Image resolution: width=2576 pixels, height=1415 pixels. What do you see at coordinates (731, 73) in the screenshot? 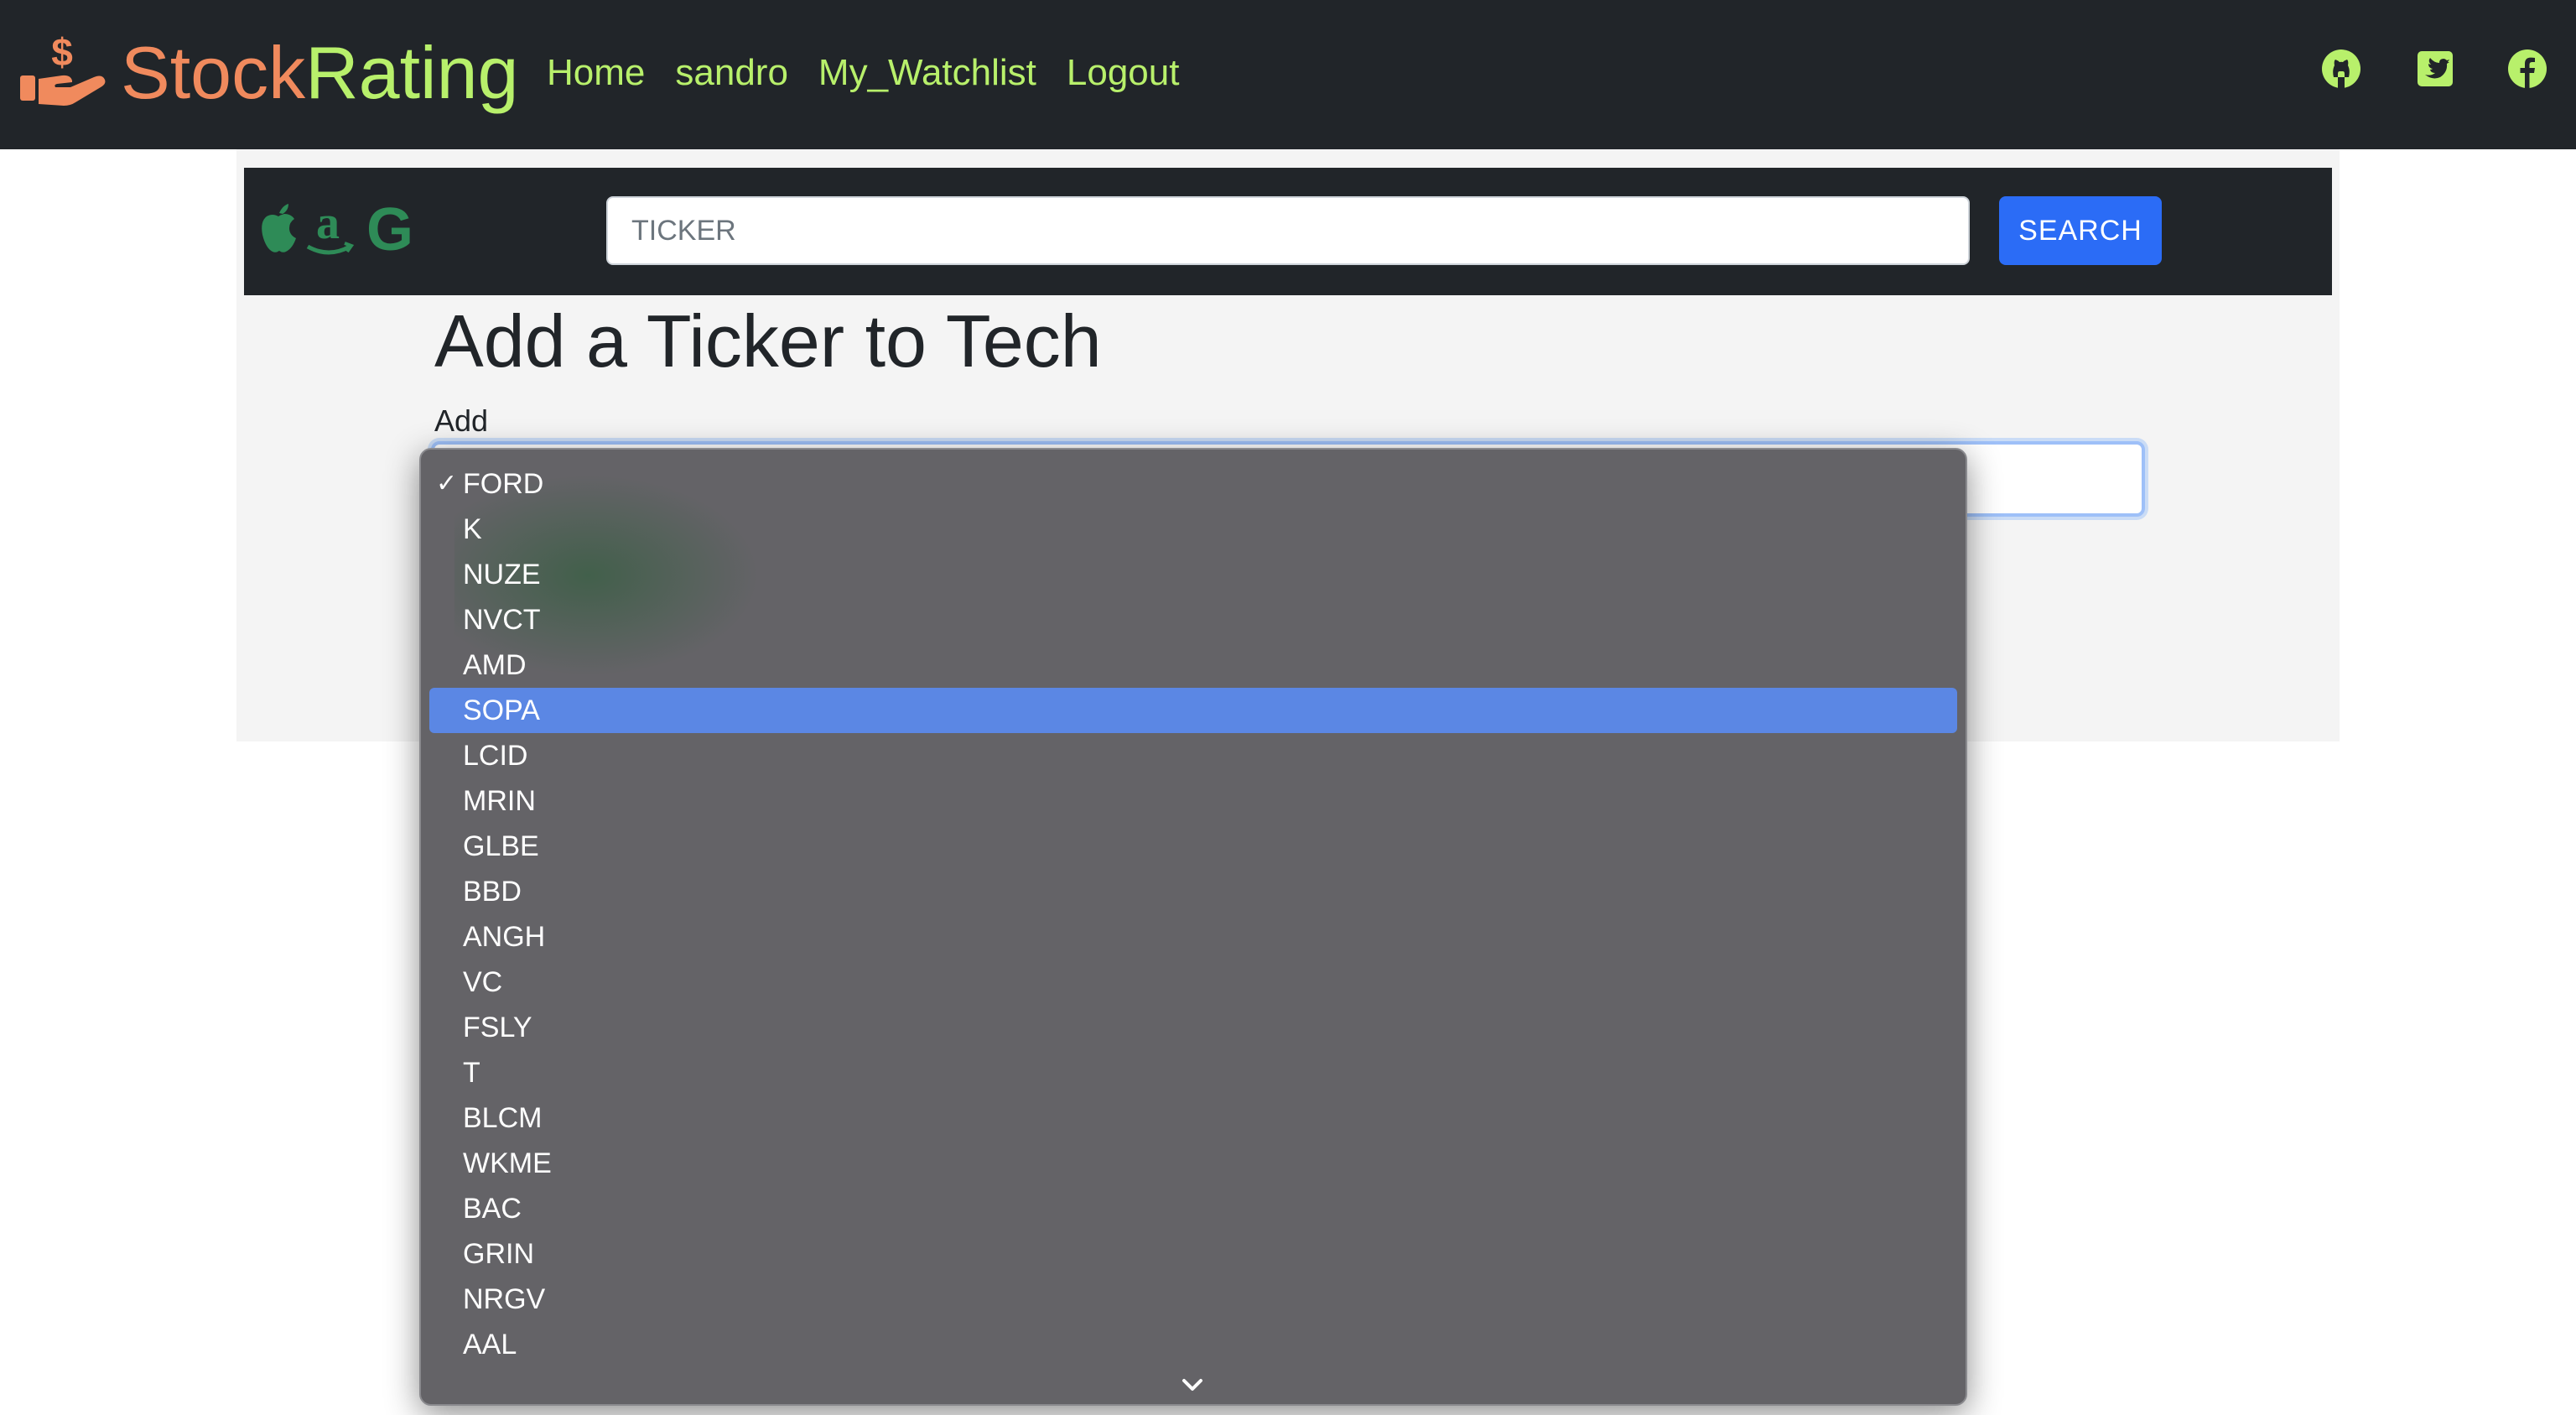
I see `nav-user-link: sandro` at bounding box center [731, 73].